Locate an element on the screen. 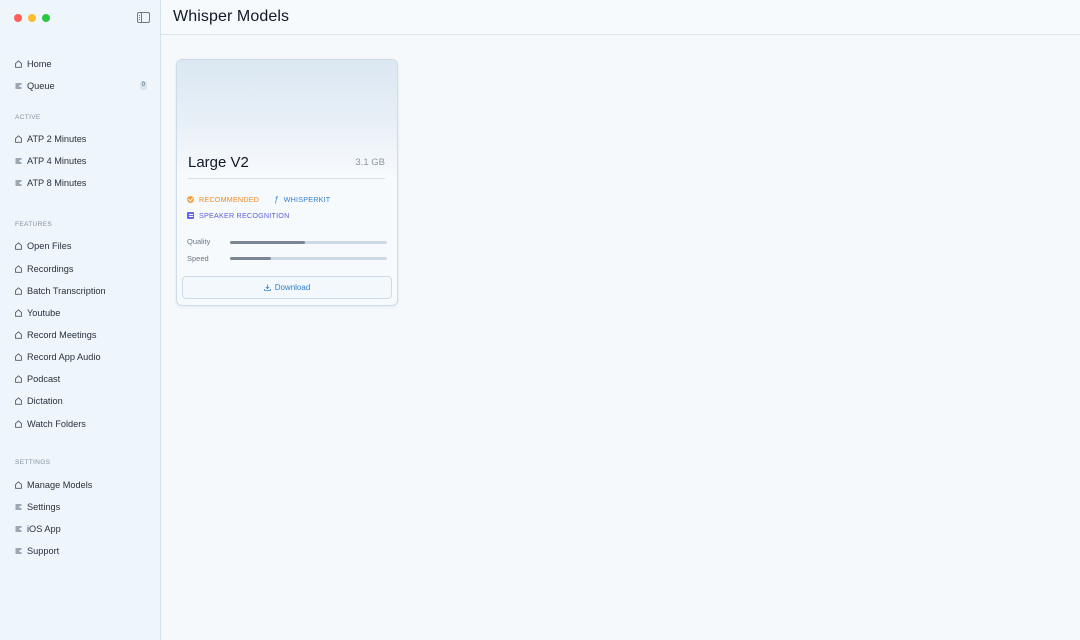  function-icon: ƒ is located at coordinates (276, 199).